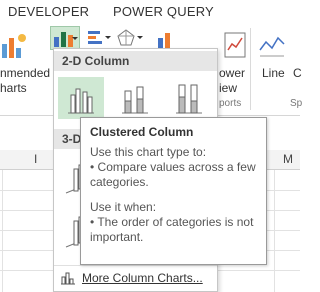 The image size is (320, 292). I want to click on power-view-label-1: ower, so click(232, 73).